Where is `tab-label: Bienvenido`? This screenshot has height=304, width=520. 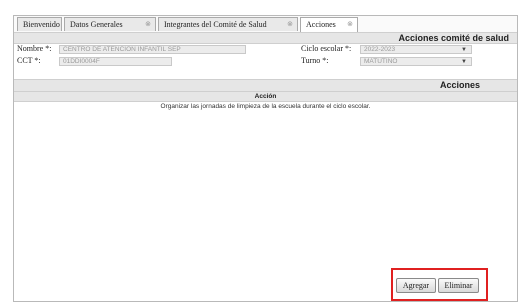 tab-label: Bienvenido is located at coordinates (41, 24).